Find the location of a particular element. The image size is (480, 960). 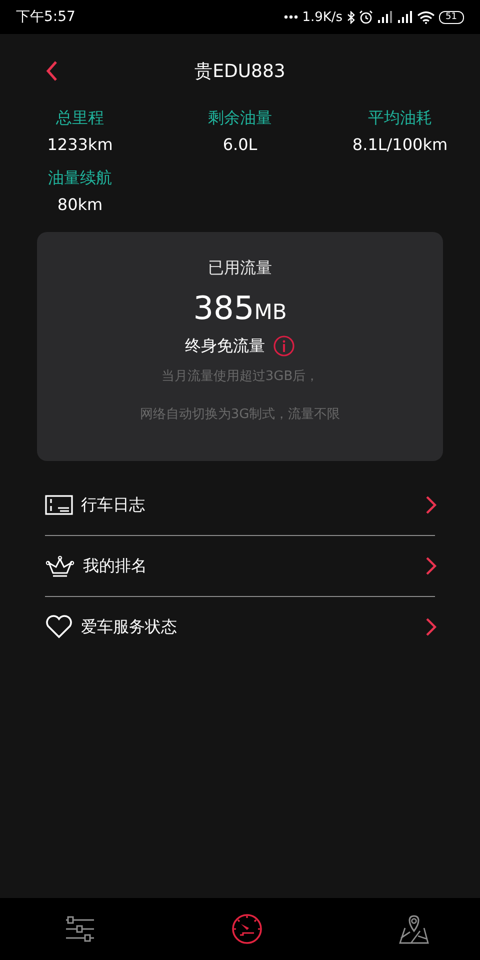

heart-icon is located at coordinates (59, 627).